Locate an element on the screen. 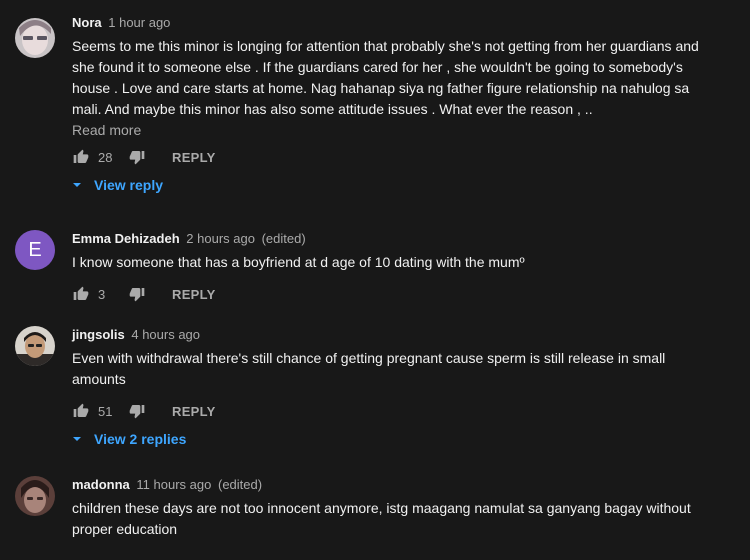 This screenshot has width=750, height=560. author-name: Emma Dehizadeh is located at coordinates (126, 238).